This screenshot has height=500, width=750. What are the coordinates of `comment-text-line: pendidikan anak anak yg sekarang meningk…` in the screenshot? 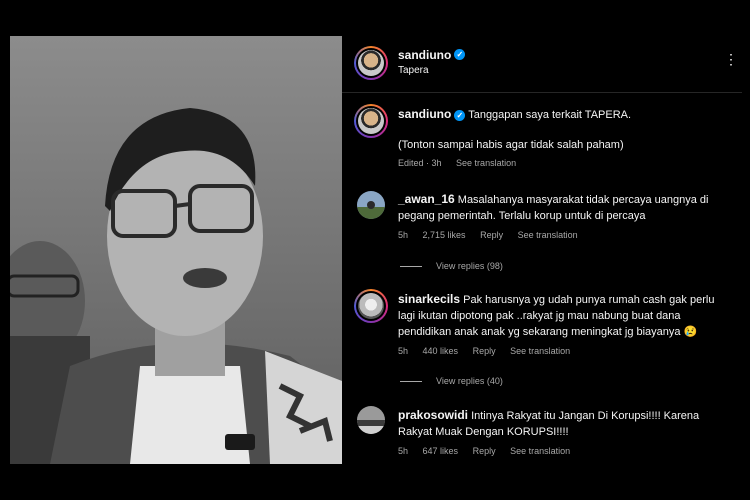 It's located at (548, 332).